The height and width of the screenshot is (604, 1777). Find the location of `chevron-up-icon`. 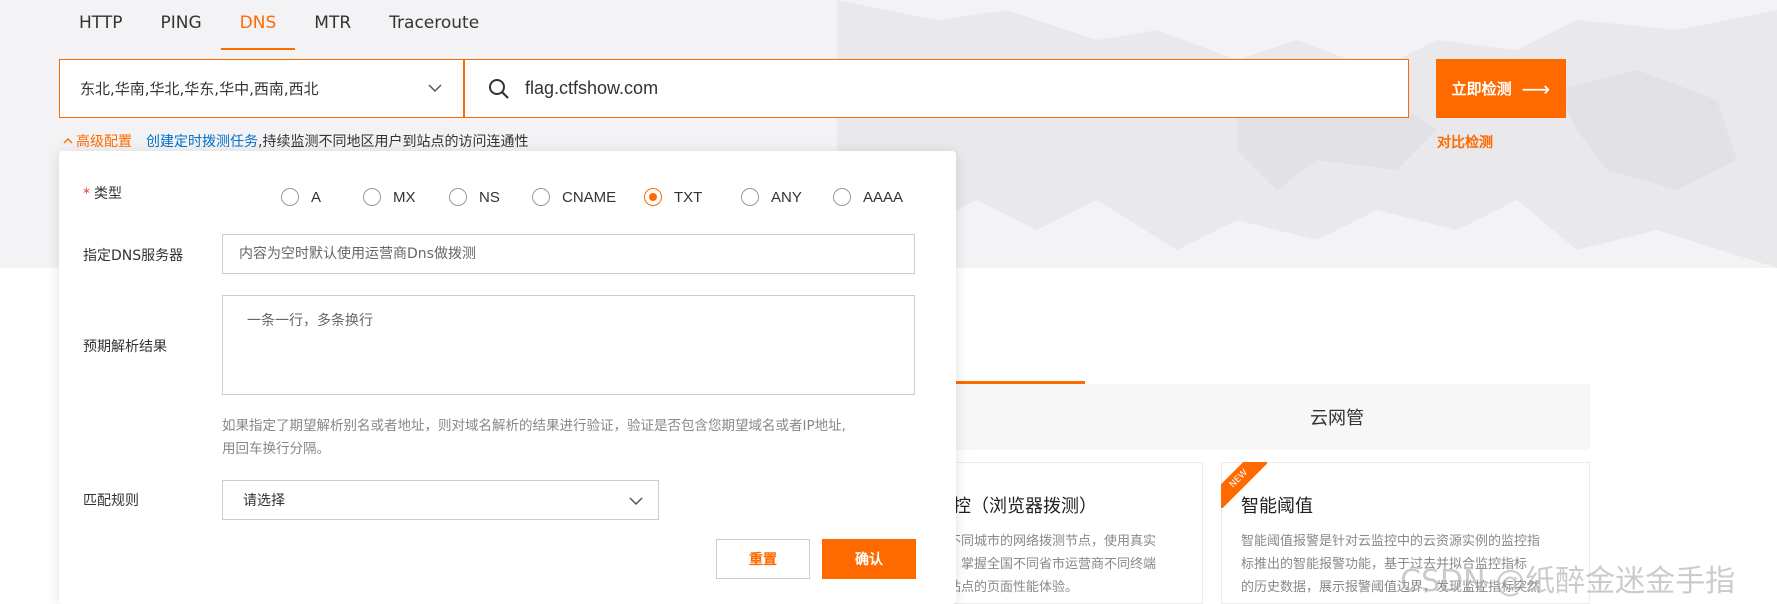

chevron-up-icon is located at coordinates (68, 141).